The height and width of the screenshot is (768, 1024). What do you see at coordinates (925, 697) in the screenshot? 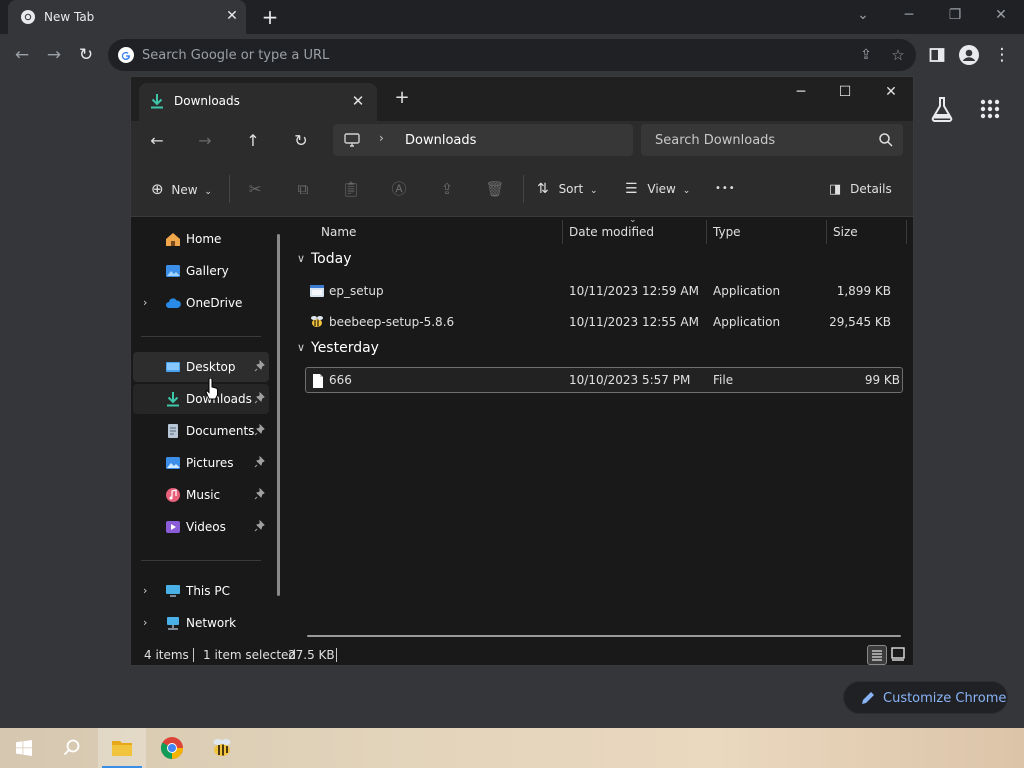
I see `customize-chrome-button: Customize Chrome` at bounding box center [925, 697].